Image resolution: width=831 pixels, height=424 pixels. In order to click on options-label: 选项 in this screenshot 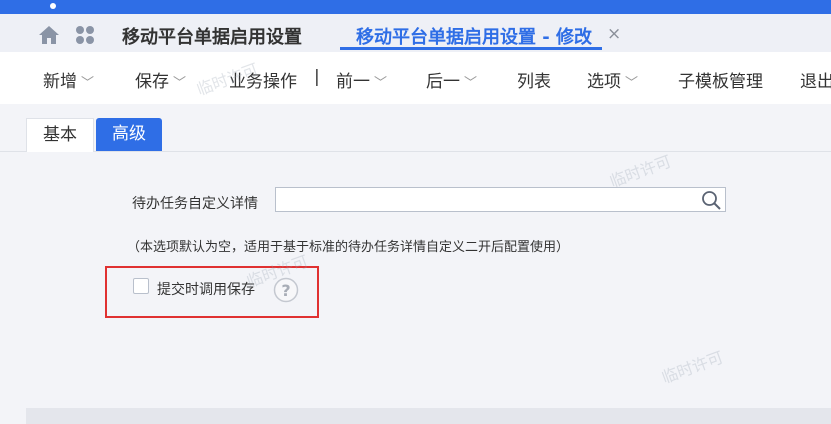, I will do `click(604, 82)`.